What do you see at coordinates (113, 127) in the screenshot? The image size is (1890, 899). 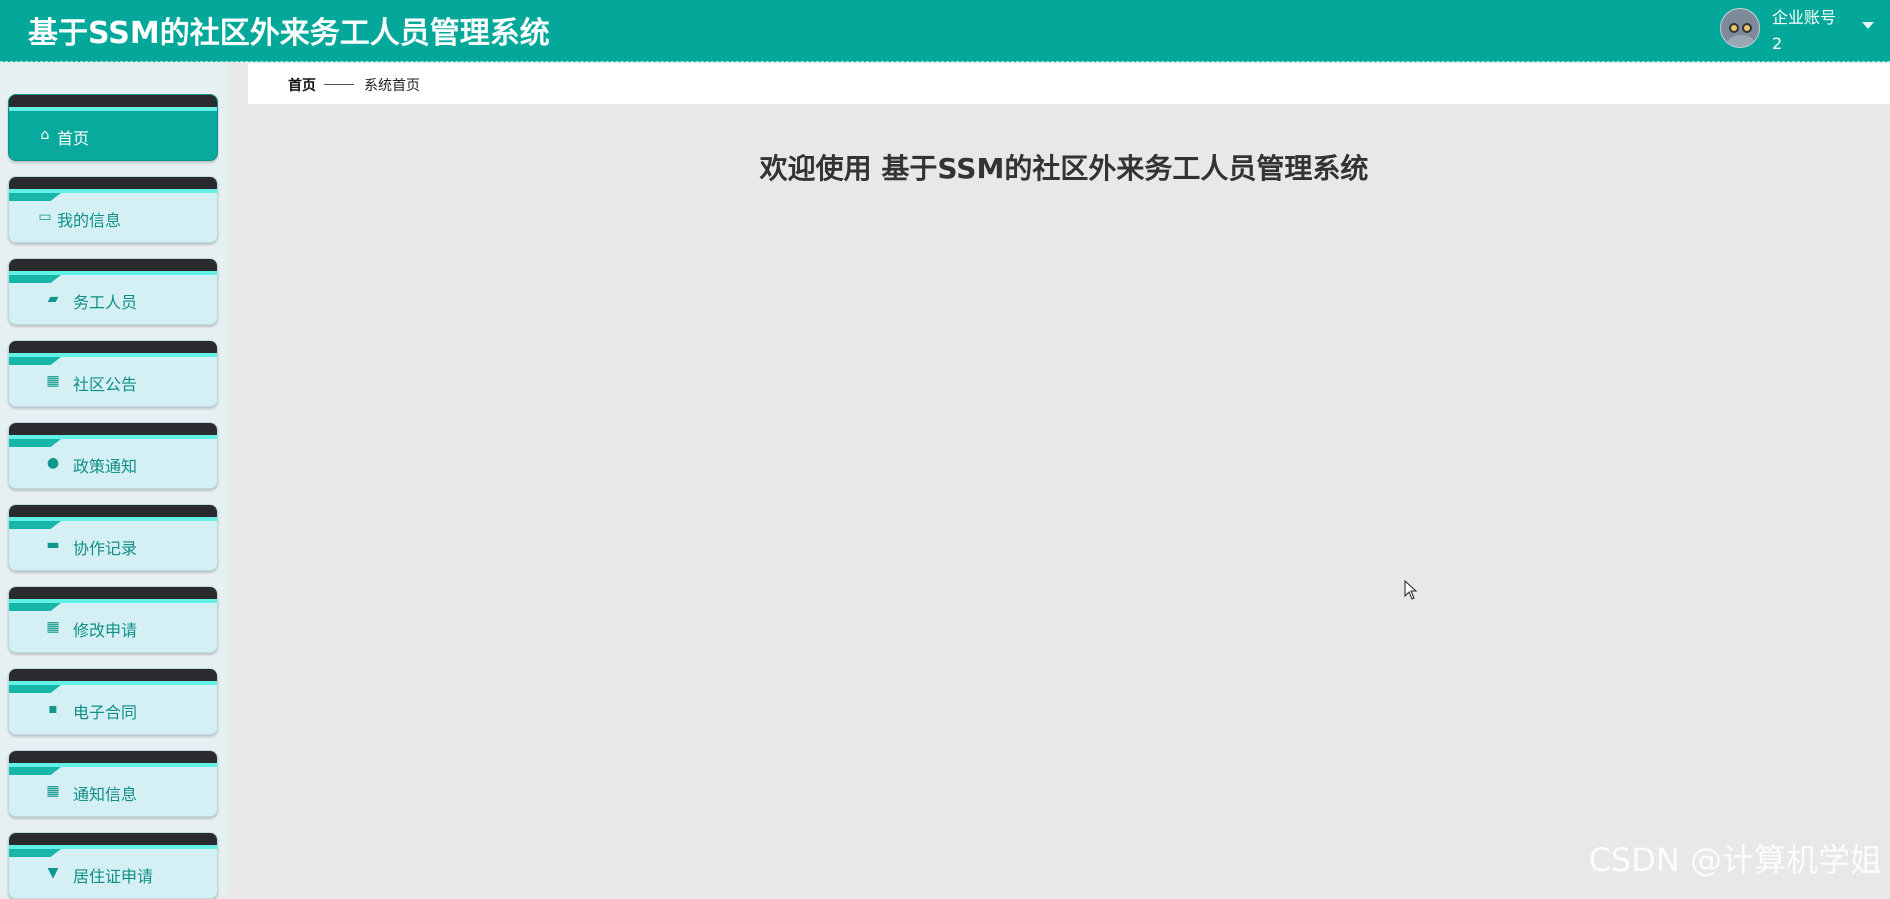 I see `sidebar-item-home: ⌂ 首页` at bounding box center [113, 127].